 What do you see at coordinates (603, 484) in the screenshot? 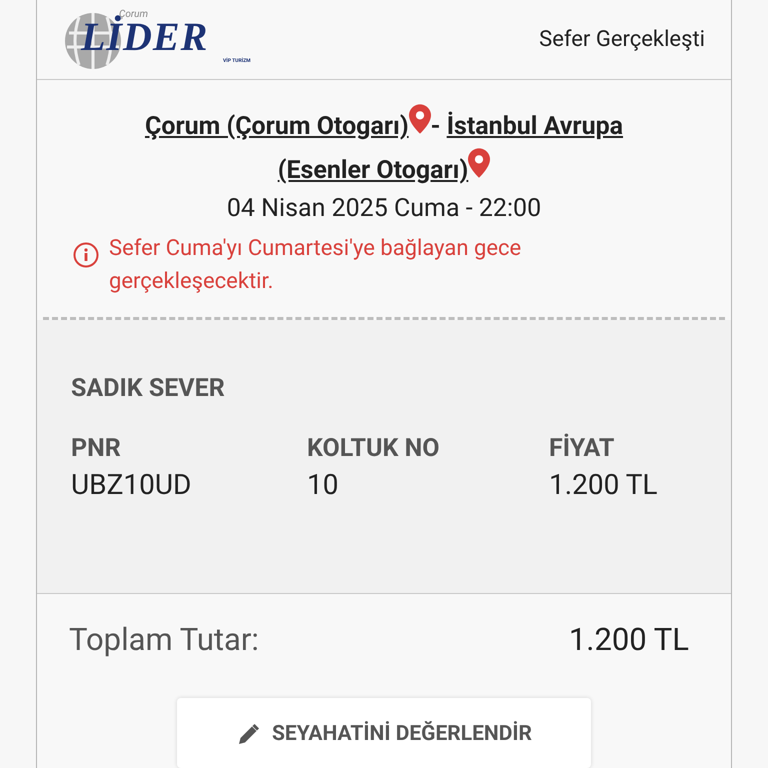
I see `field-value: 1.200 TL` at bounding box center [603, 484].